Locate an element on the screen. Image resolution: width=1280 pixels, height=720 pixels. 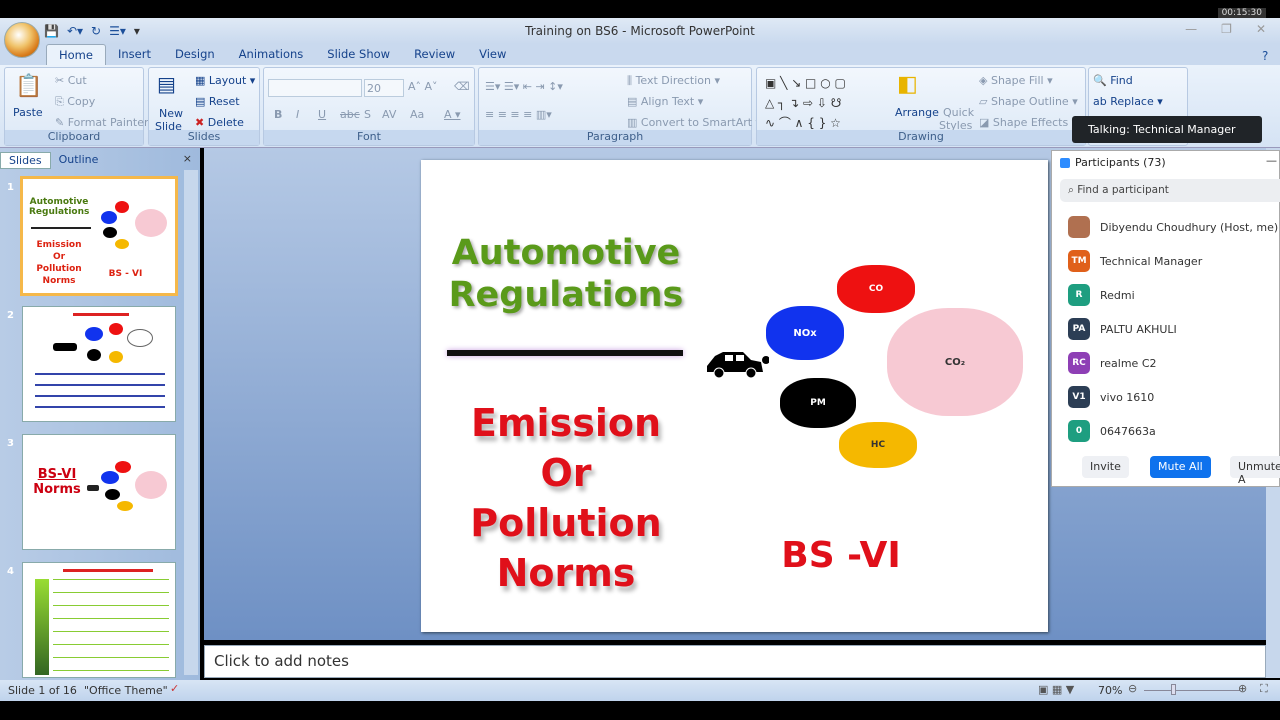
shape-effects-button: ◪ Shape Effects ▾ is located at coordinates (1028, 122).